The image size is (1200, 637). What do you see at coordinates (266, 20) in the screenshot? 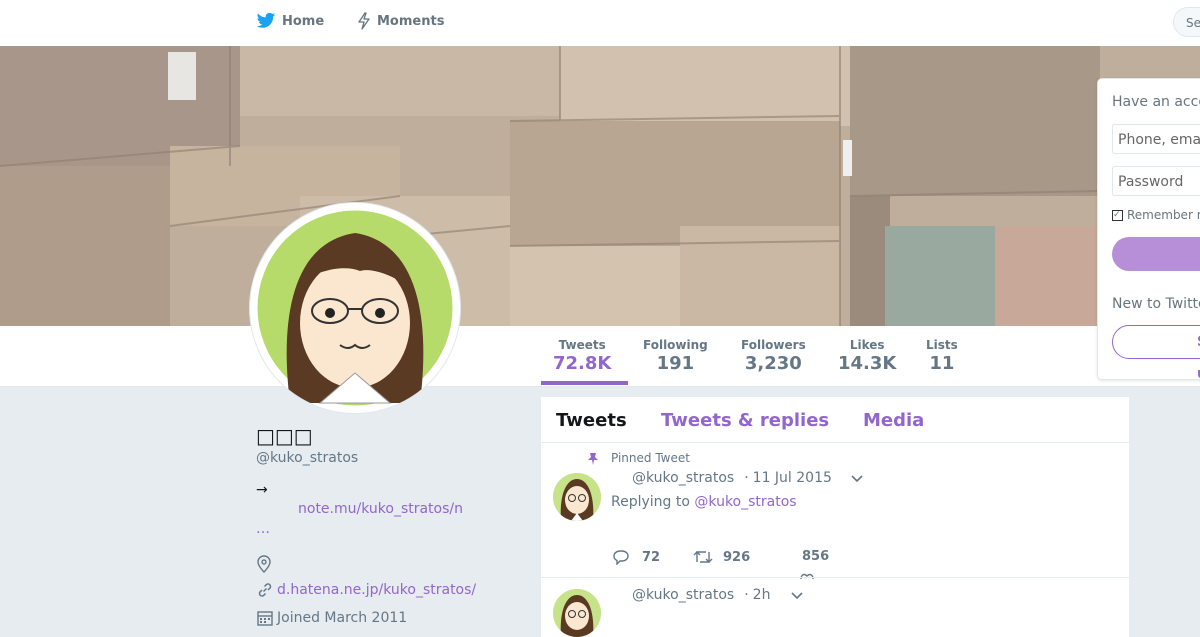
I see `twitter-bird-icon` at bounding box center [266, 20].